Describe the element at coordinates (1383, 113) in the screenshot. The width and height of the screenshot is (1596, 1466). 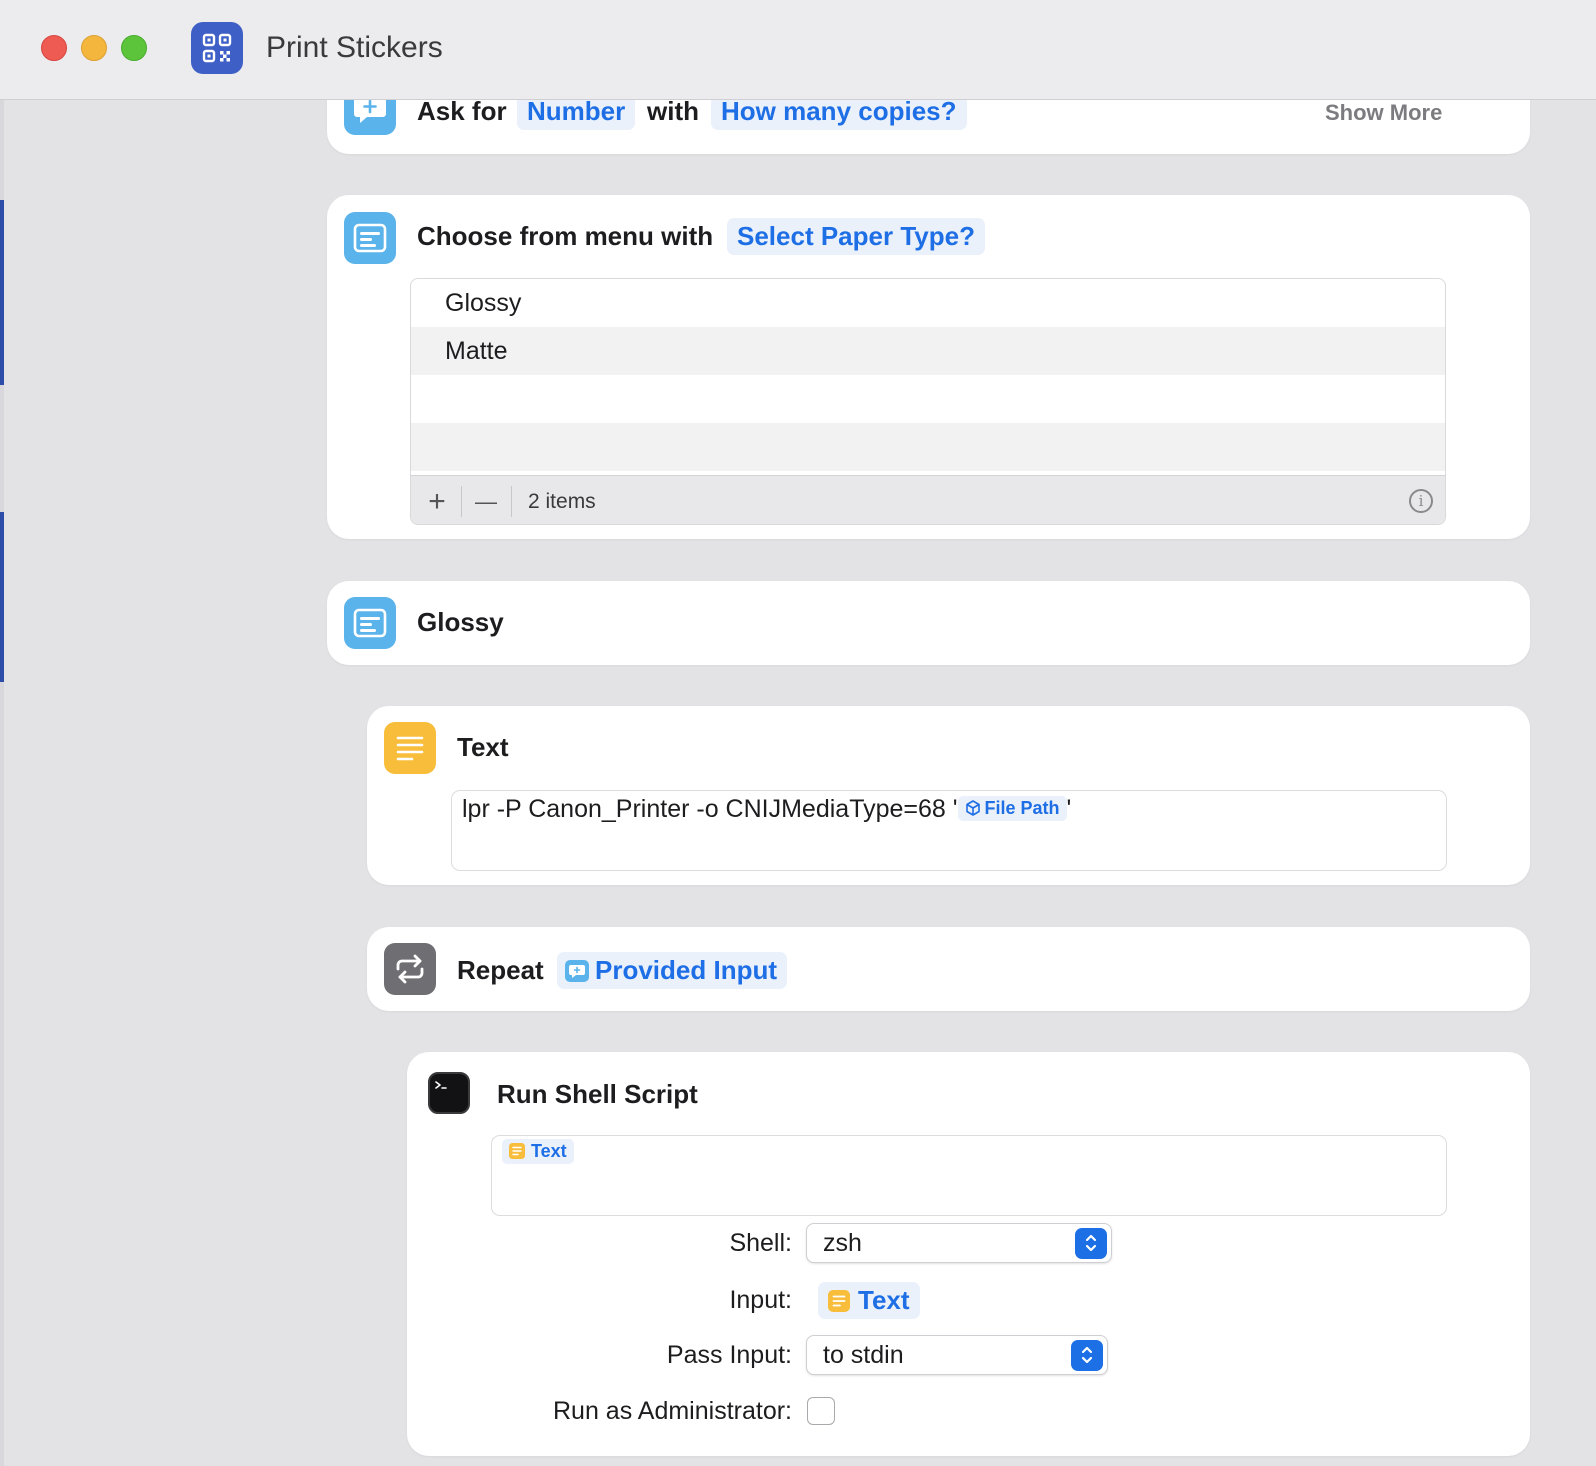
I see `show-more-button: Show More` at that location.